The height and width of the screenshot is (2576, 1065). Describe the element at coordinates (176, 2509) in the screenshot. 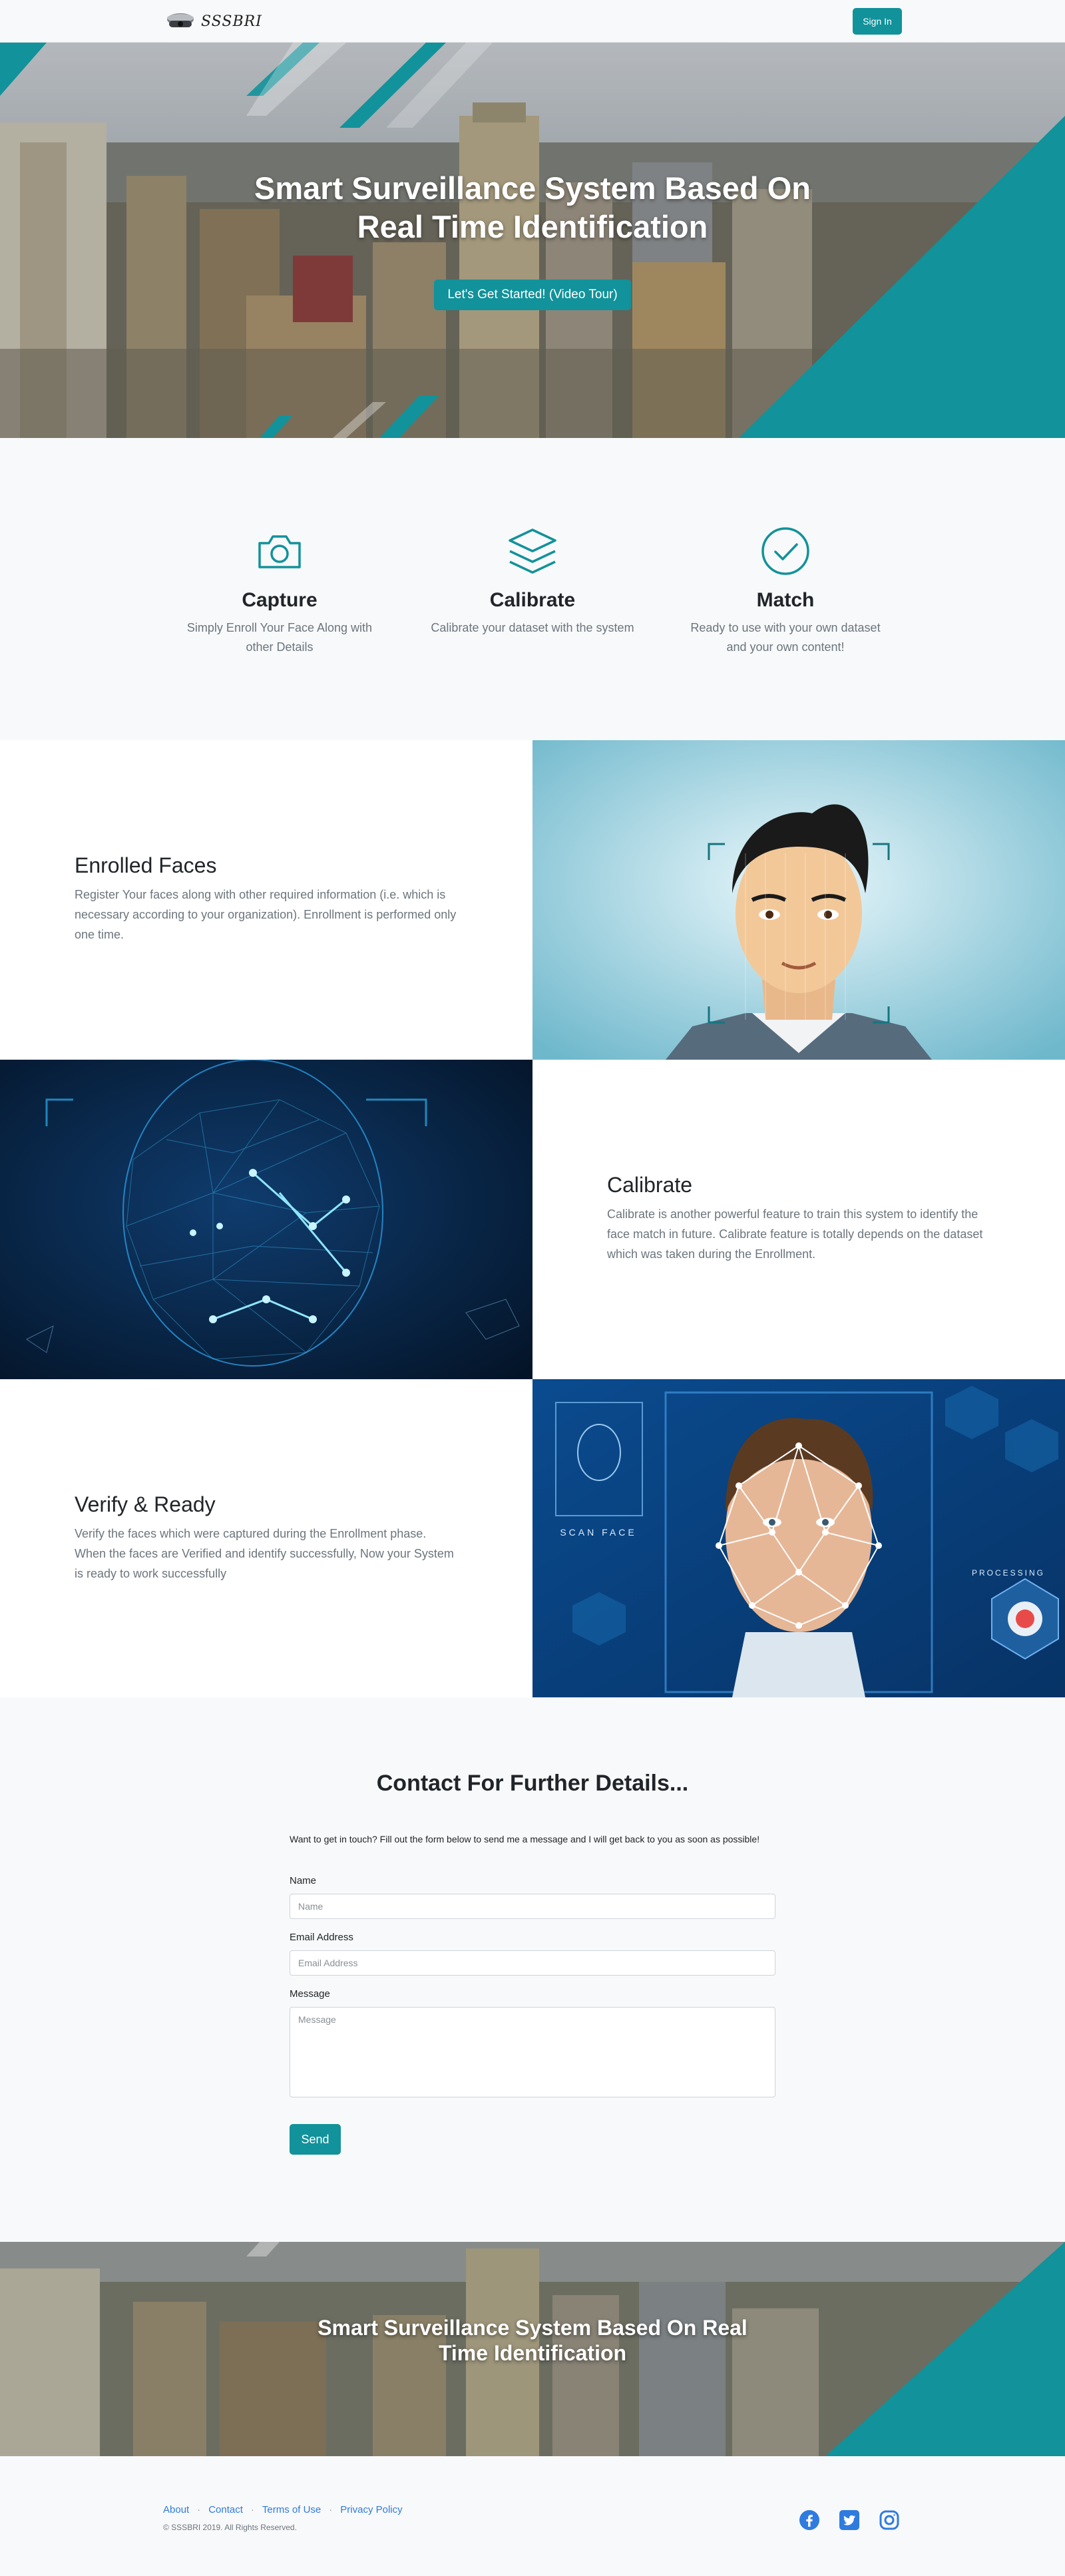

I see `footer-link-about: About` at that location.